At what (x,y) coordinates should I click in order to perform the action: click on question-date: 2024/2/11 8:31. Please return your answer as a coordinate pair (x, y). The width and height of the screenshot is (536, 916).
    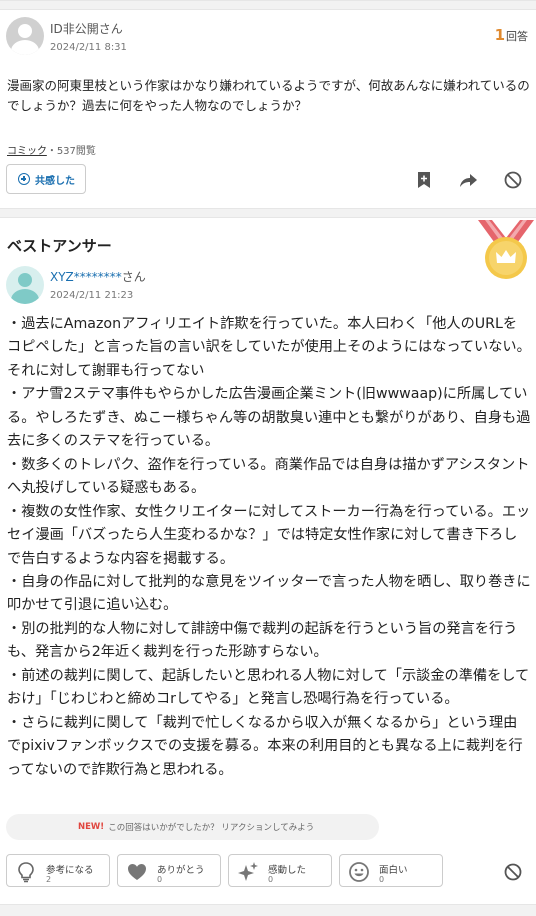
    Looking at the image, I should click on (88, 47).